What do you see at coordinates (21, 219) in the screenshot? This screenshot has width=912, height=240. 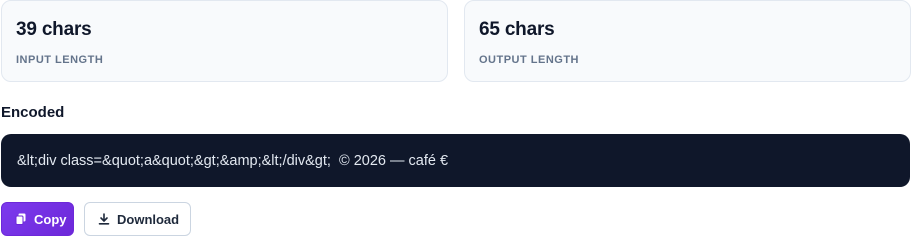 I see `copy-icon` at bounding box center [21, 219].